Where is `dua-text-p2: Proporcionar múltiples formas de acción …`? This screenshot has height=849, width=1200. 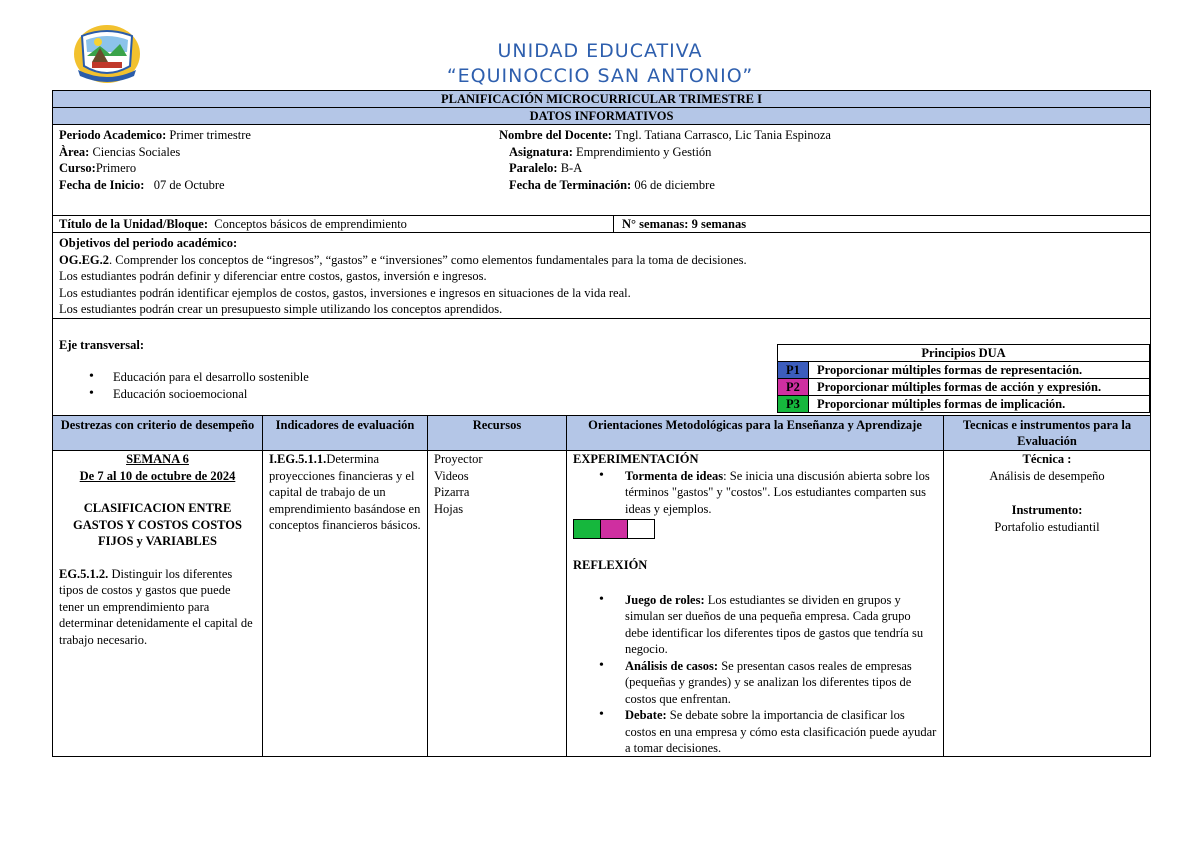
dua-text-p2: Proporcionar múltiples formas de acción … is located at coordinates (959, 387).